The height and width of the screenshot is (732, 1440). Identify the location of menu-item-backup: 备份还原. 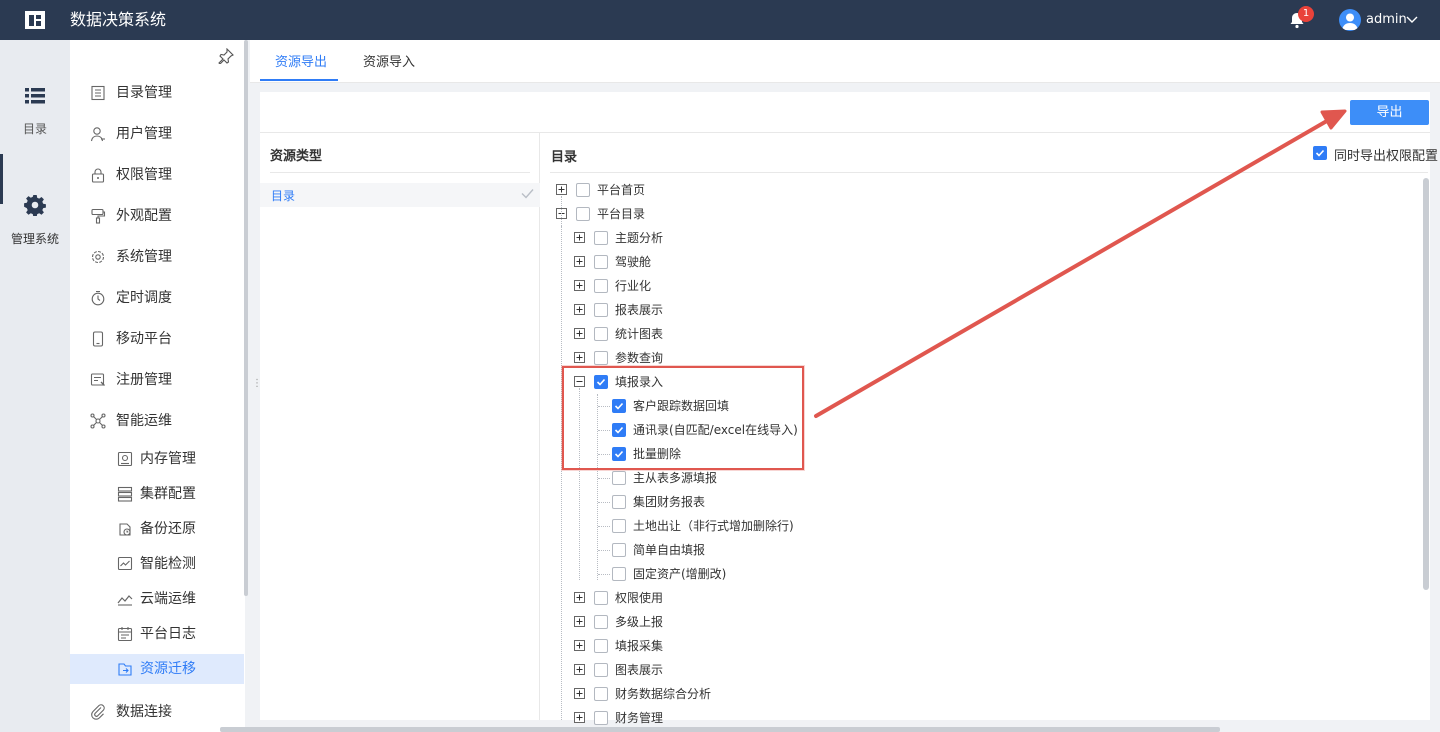
(157, 529).